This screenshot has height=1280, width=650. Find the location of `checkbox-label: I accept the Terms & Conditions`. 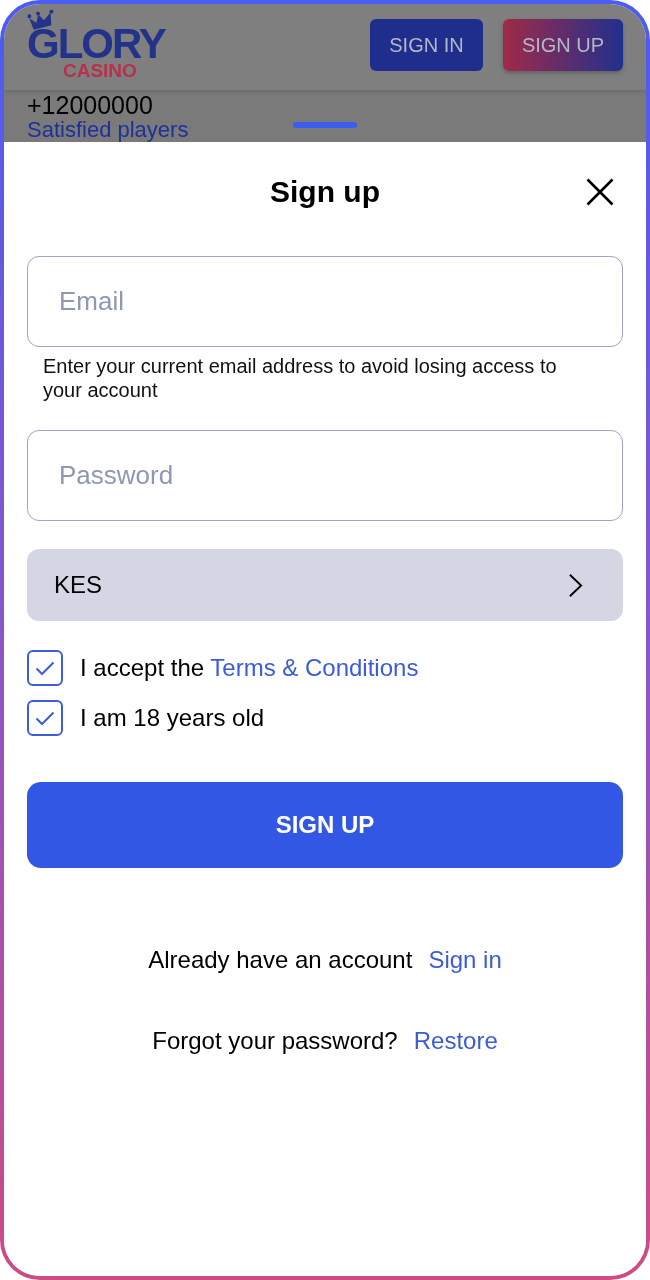

checkbox-label: I accept the Terms & Conditions is located at coordinates (249, 668).